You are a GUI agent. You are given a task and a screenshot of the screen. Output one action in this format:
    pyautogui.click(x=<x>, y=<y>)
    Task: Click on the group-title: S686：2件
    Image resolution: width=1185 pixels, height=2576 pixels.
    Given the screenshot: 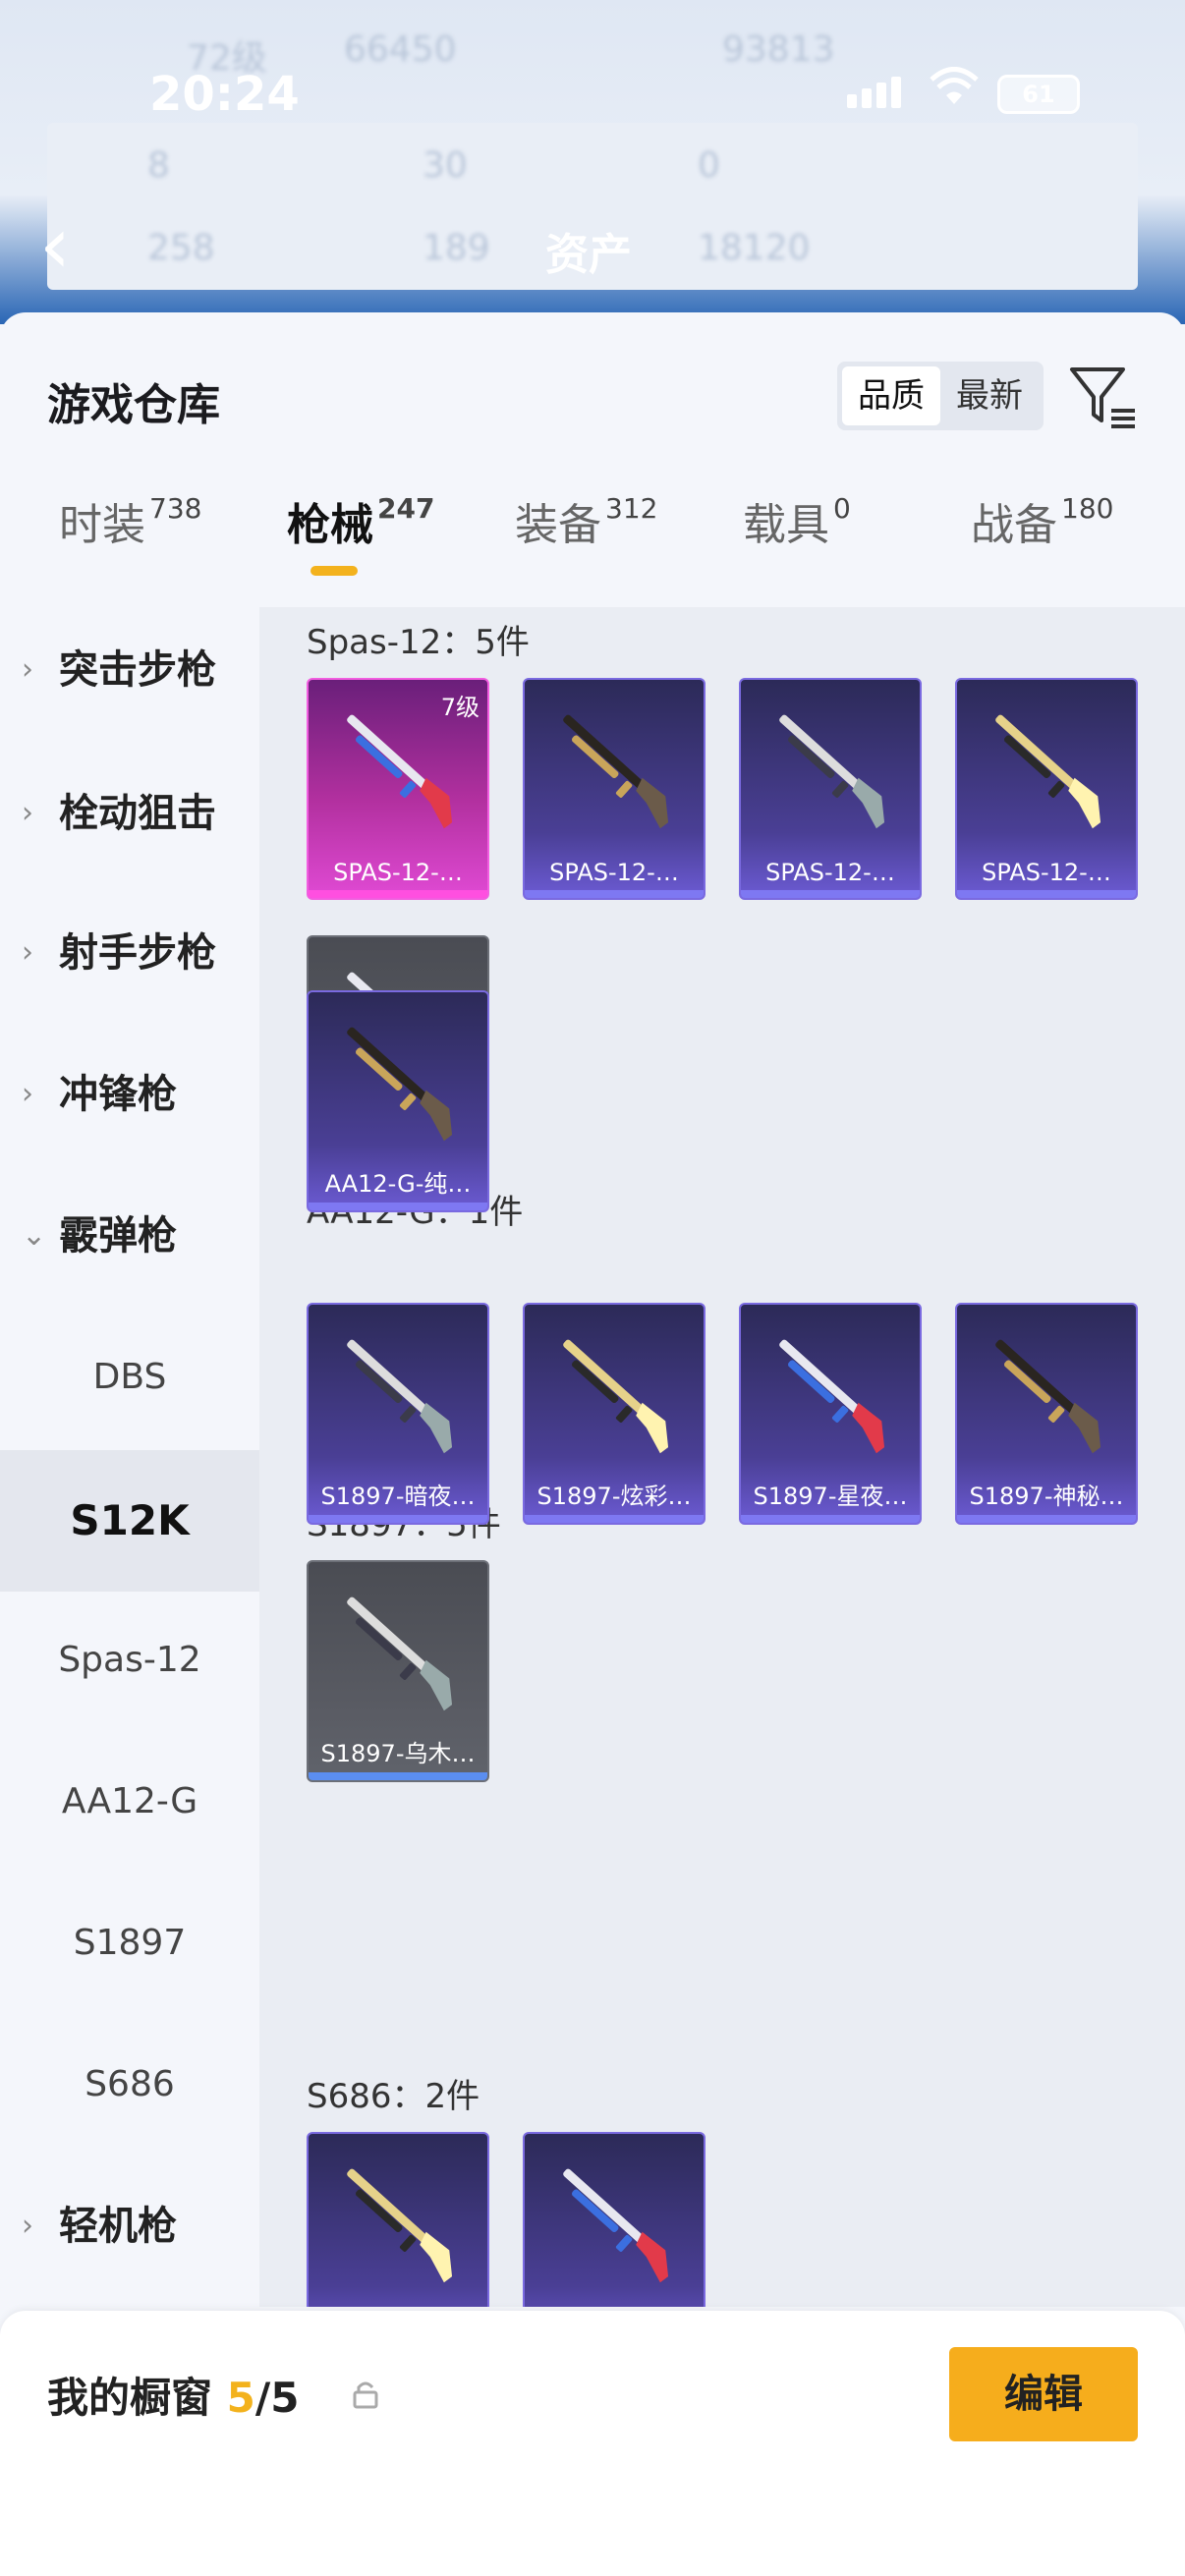 What is the action you would take?
    pyautogui.click(x=394, y=2096)
    